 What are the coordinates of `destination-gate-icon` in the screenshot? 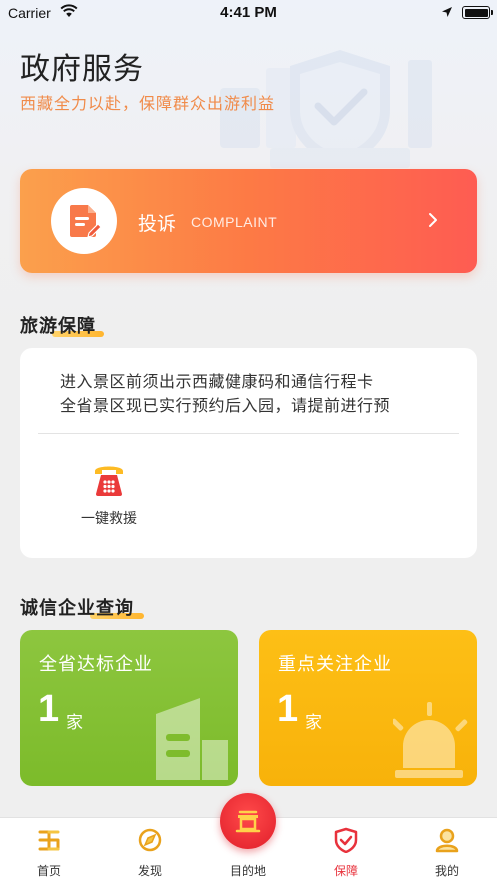 It's located at (248, 821).